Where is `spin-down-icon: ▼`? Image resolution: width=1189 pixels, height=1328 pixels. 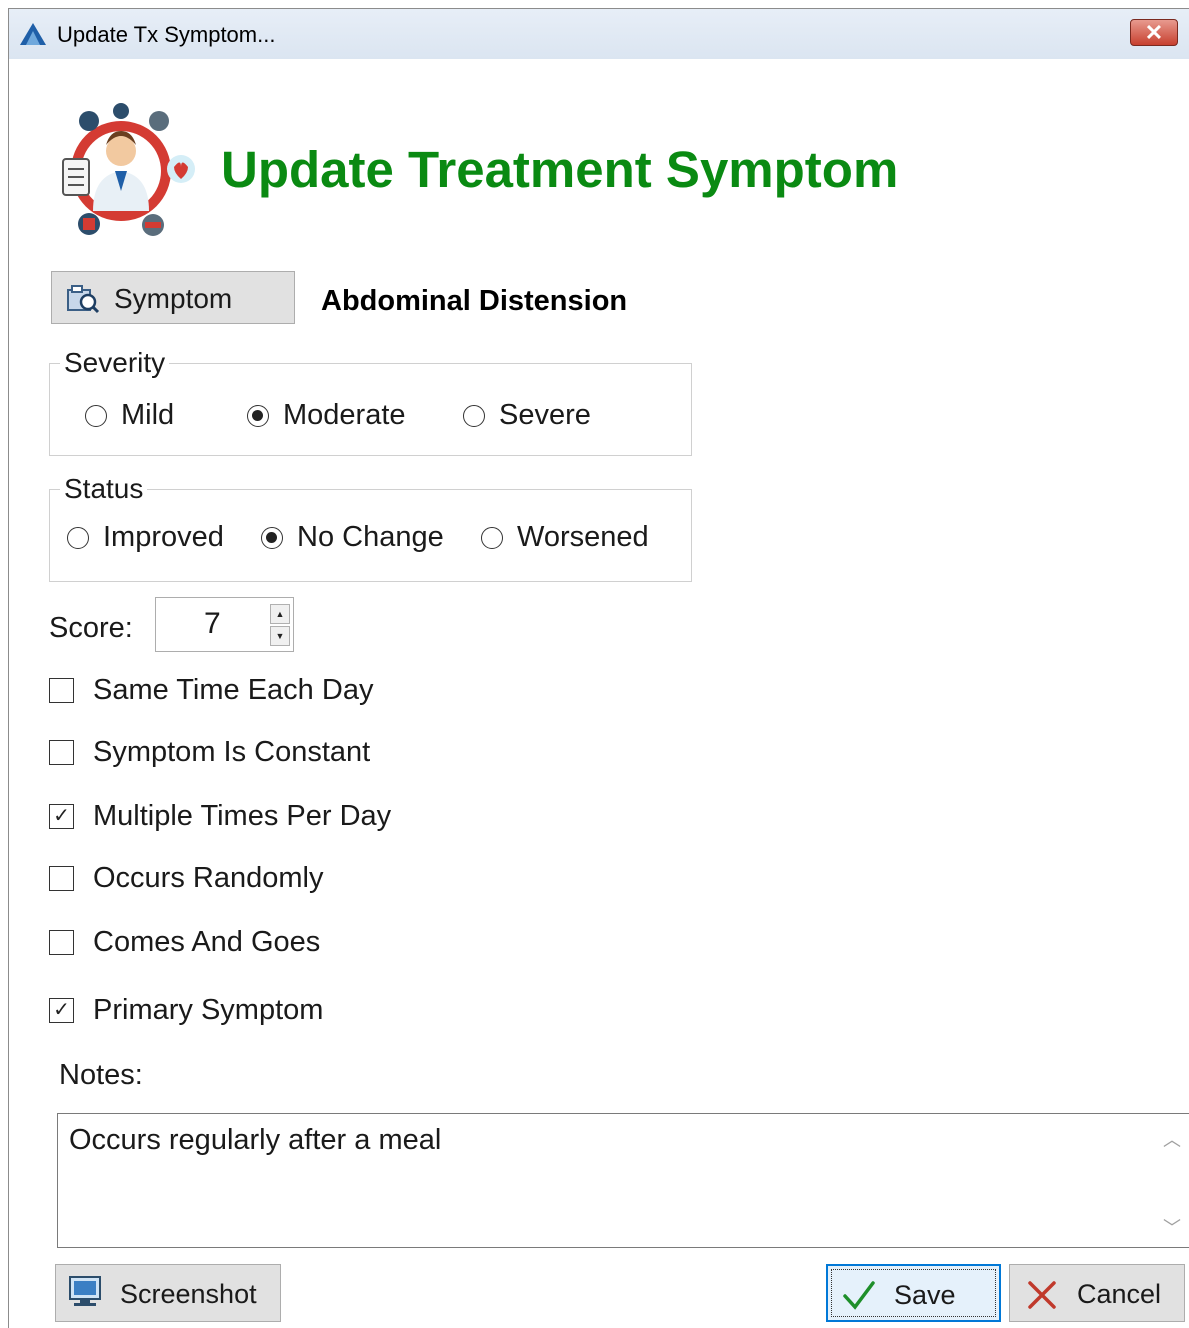 spin-down-icon: ▼ is located at coordinates (280, 636).